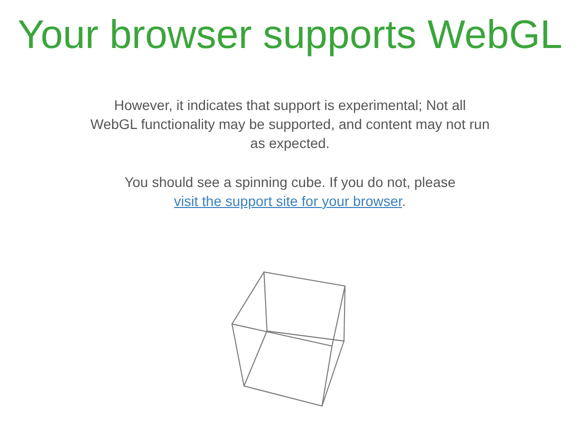 The image size is (580, 444). Describe the element at coordinates (404, 201) in the screenshot. I see `period-text: .` at that location.